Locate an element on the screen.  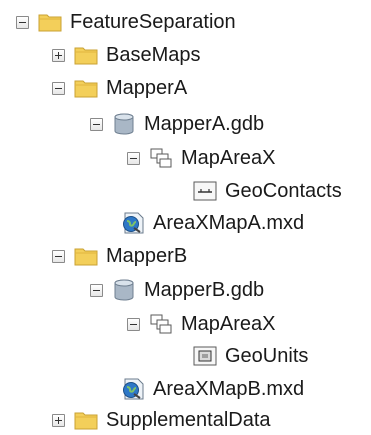
tree-item-areaxmapa-mxd: AreaXMapA.mxd is located at coordinates (185, 223).